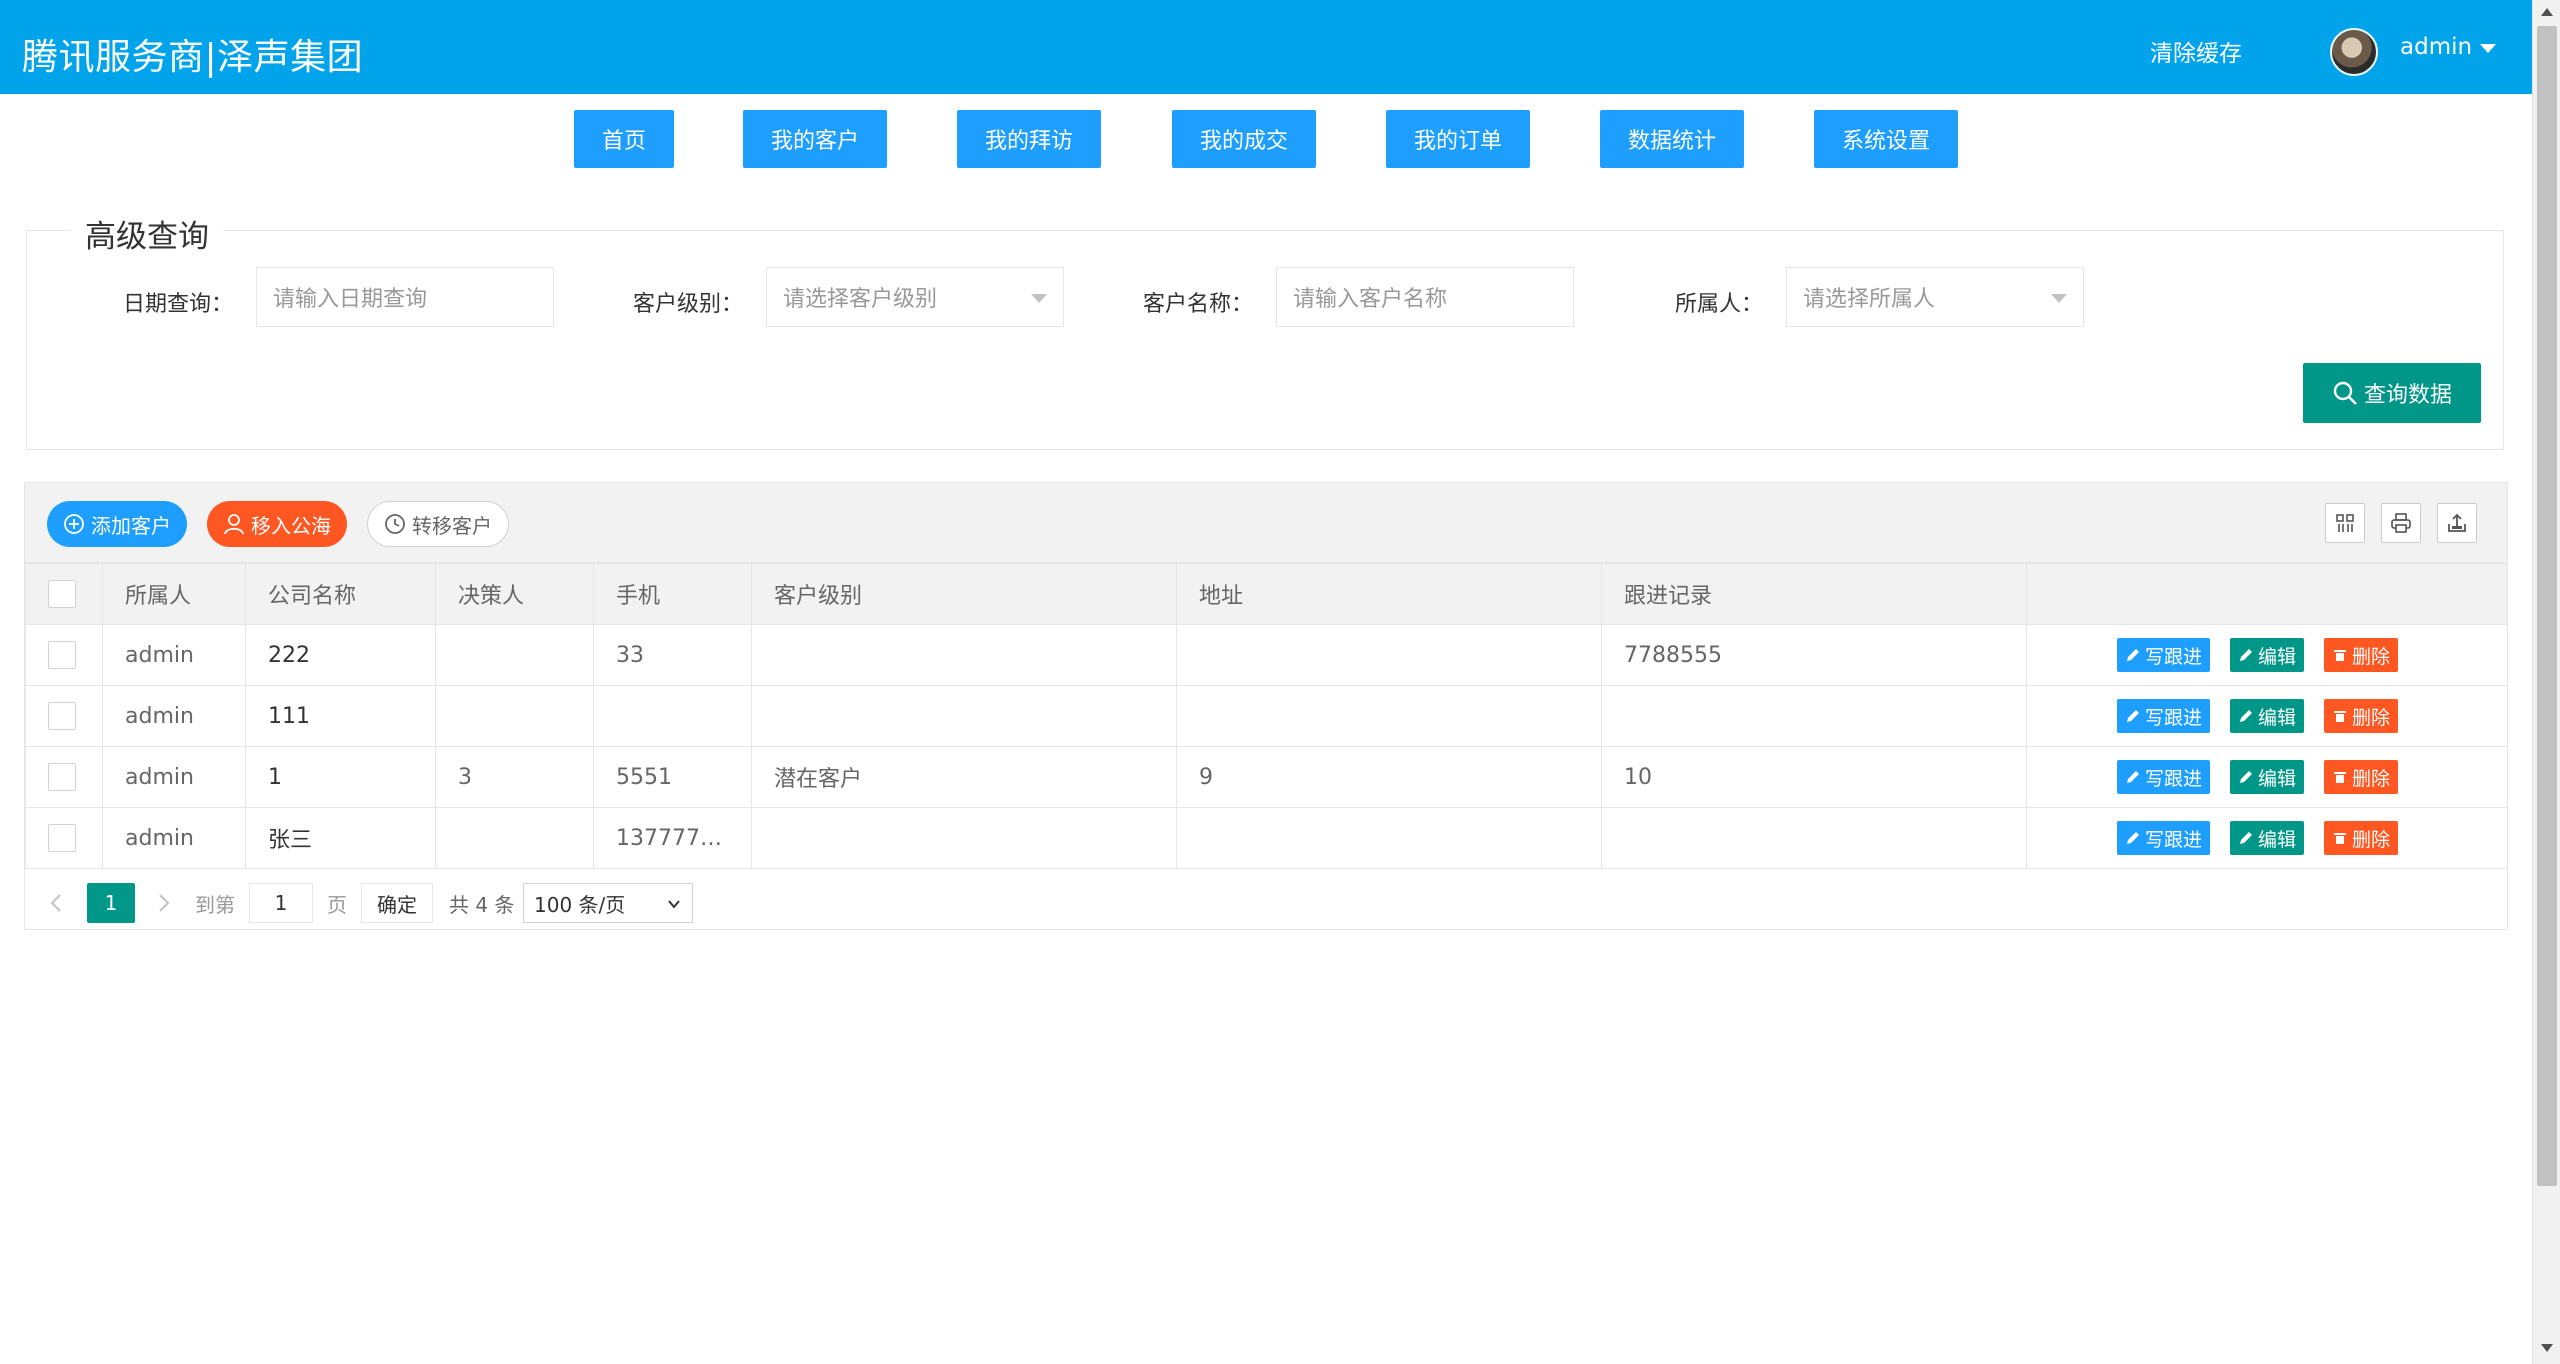 Image resolution: width=2560 pixels, height=1364 pixels. Describe the element at coordinates (395, 524) in the screenshot. I see `clock-icon` at that location.